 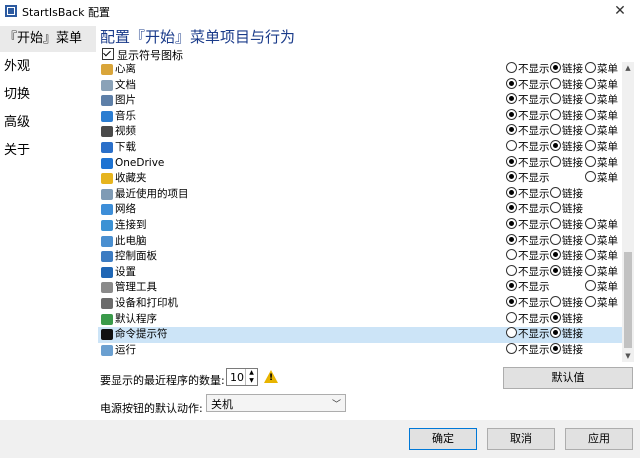 I want to click on list-item: 控制面板 不显示 链接 菜单, so click(x=360, y=257).